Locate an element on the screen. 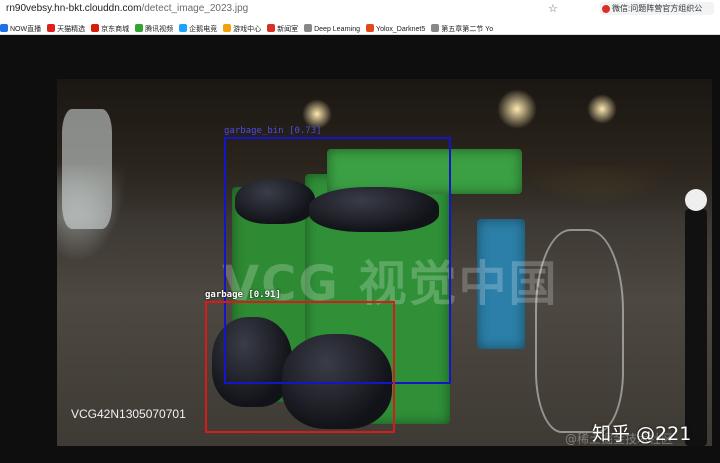 The height and width of the screenshot is (463, 720). bookmark-label: 天猫精选 is located at coordinates (71, 29).